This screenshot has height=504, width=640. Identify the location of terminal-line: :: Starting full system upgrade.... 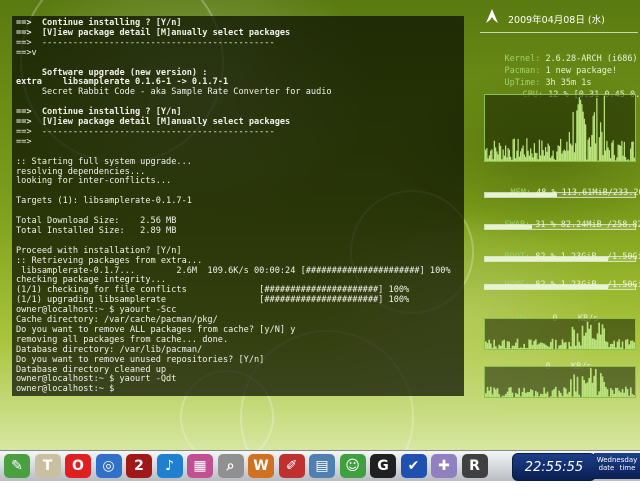
(239, 162).